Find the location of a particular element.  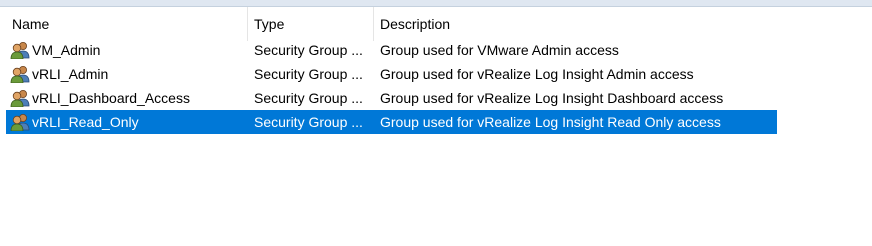

name-cell: vRLI_Read_Only is located at coordinates (127, 122).